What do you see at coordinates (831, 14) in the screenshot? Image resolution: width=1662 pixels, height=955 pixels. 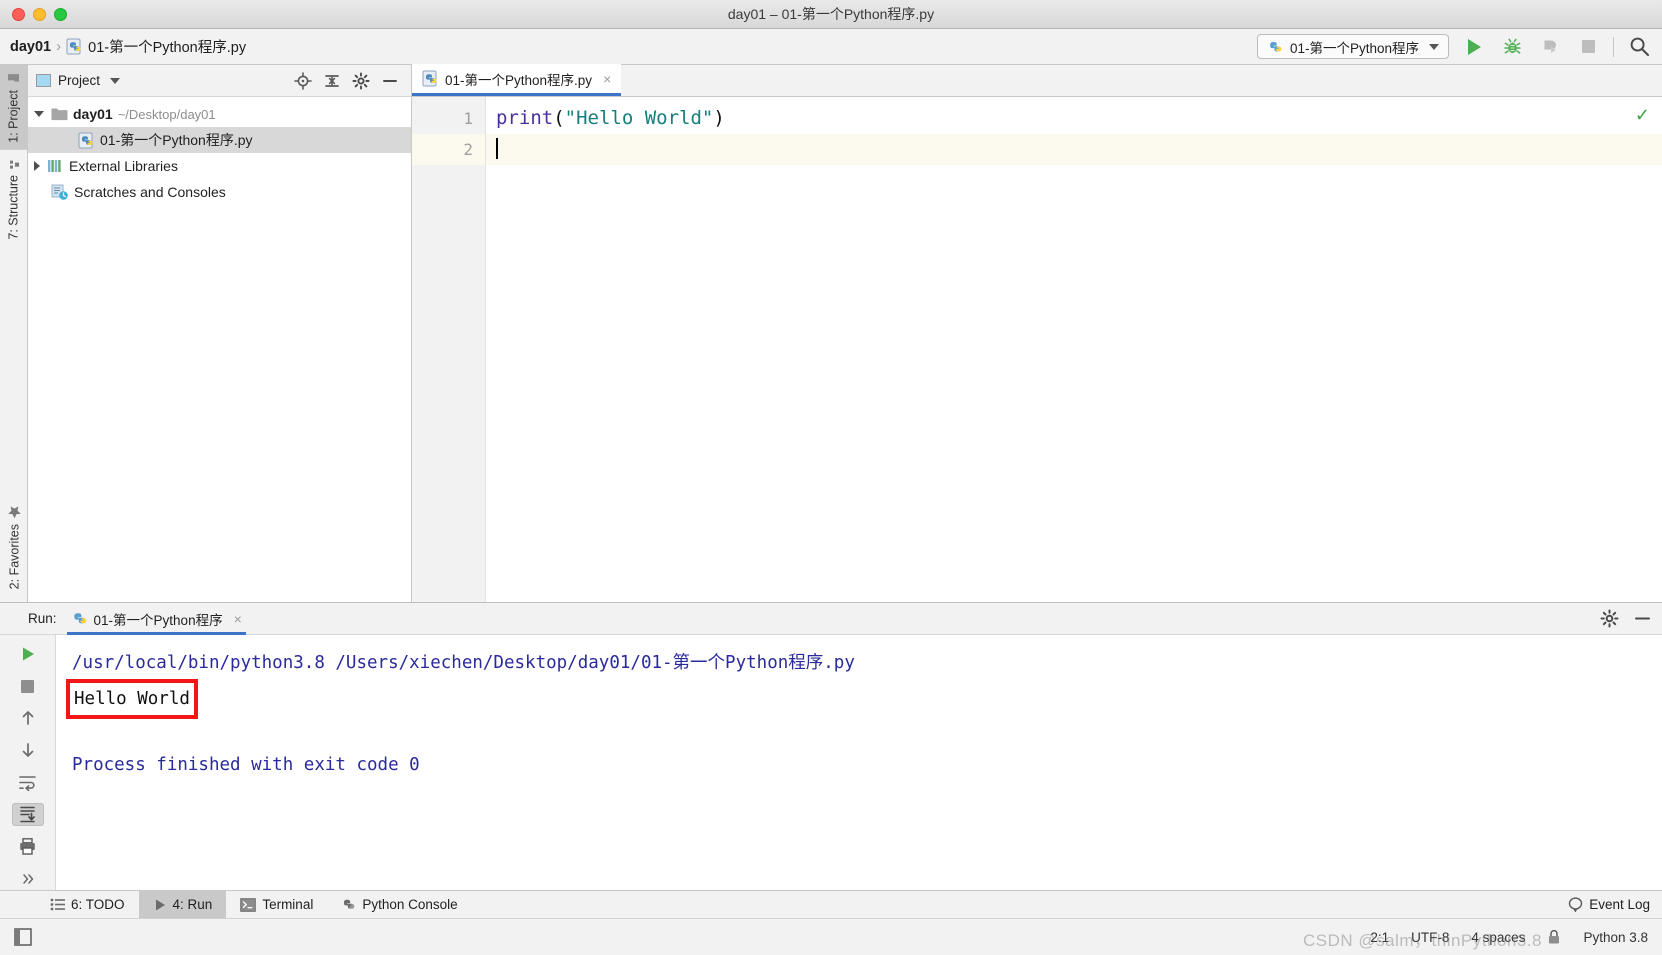 I see `window-title-bar: day01 – 01-第一个Python程序.py` at bounding box center [831, 14].